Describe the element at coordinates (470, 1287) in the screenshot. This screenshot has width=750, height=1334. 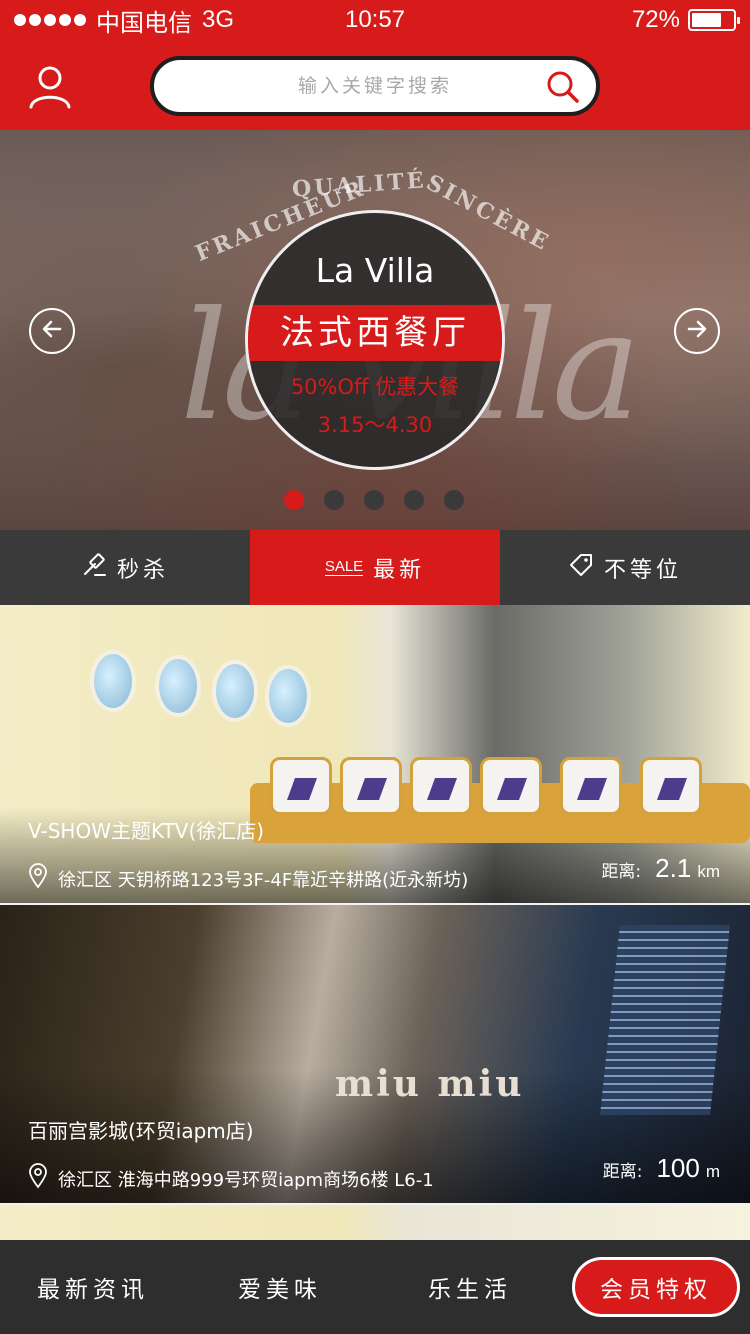
I see `nav-lifestyle: 乐生活` at that location.